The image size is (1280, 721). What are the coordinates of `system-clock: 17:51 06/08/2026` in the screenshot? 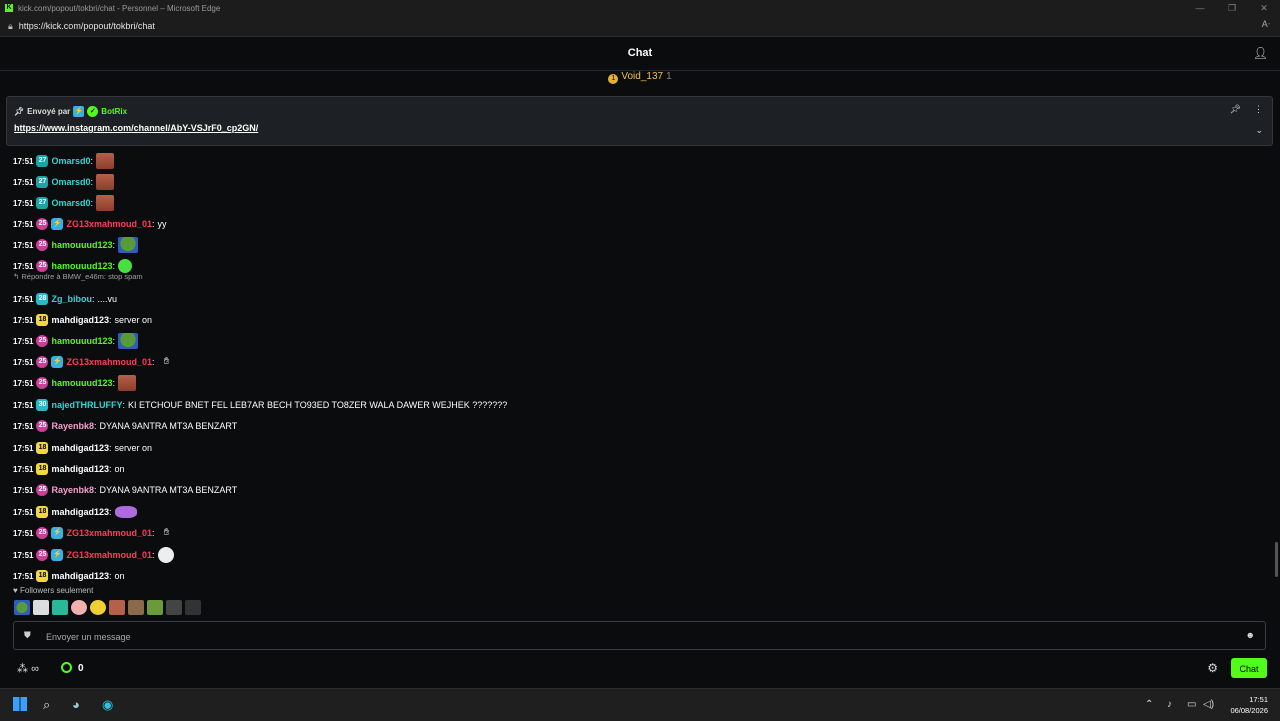 It's located at (1249, 705).